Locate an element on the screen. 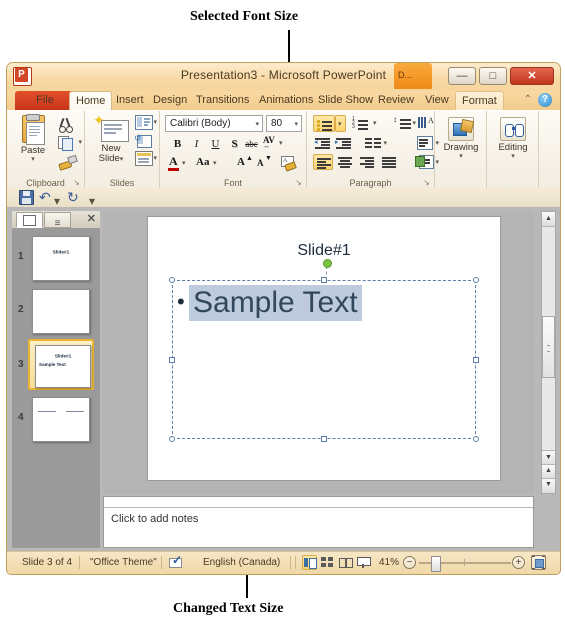 The width and height of the screenshot is (565, 634). resize-handle-top-right is located at coordinates (476, 280).